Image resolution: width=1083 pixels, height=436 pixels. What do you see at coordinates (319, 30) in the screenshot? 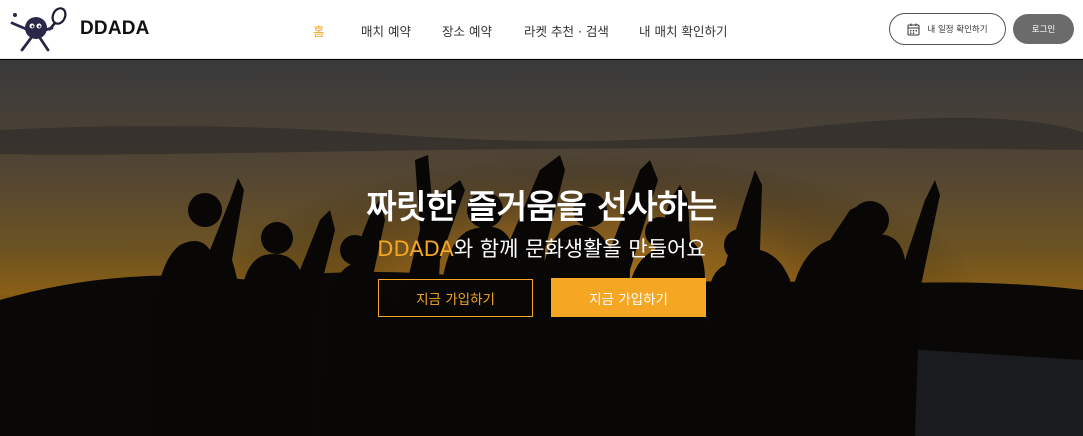
I see `nav-home: 홈` at bounding box center [319, 30].